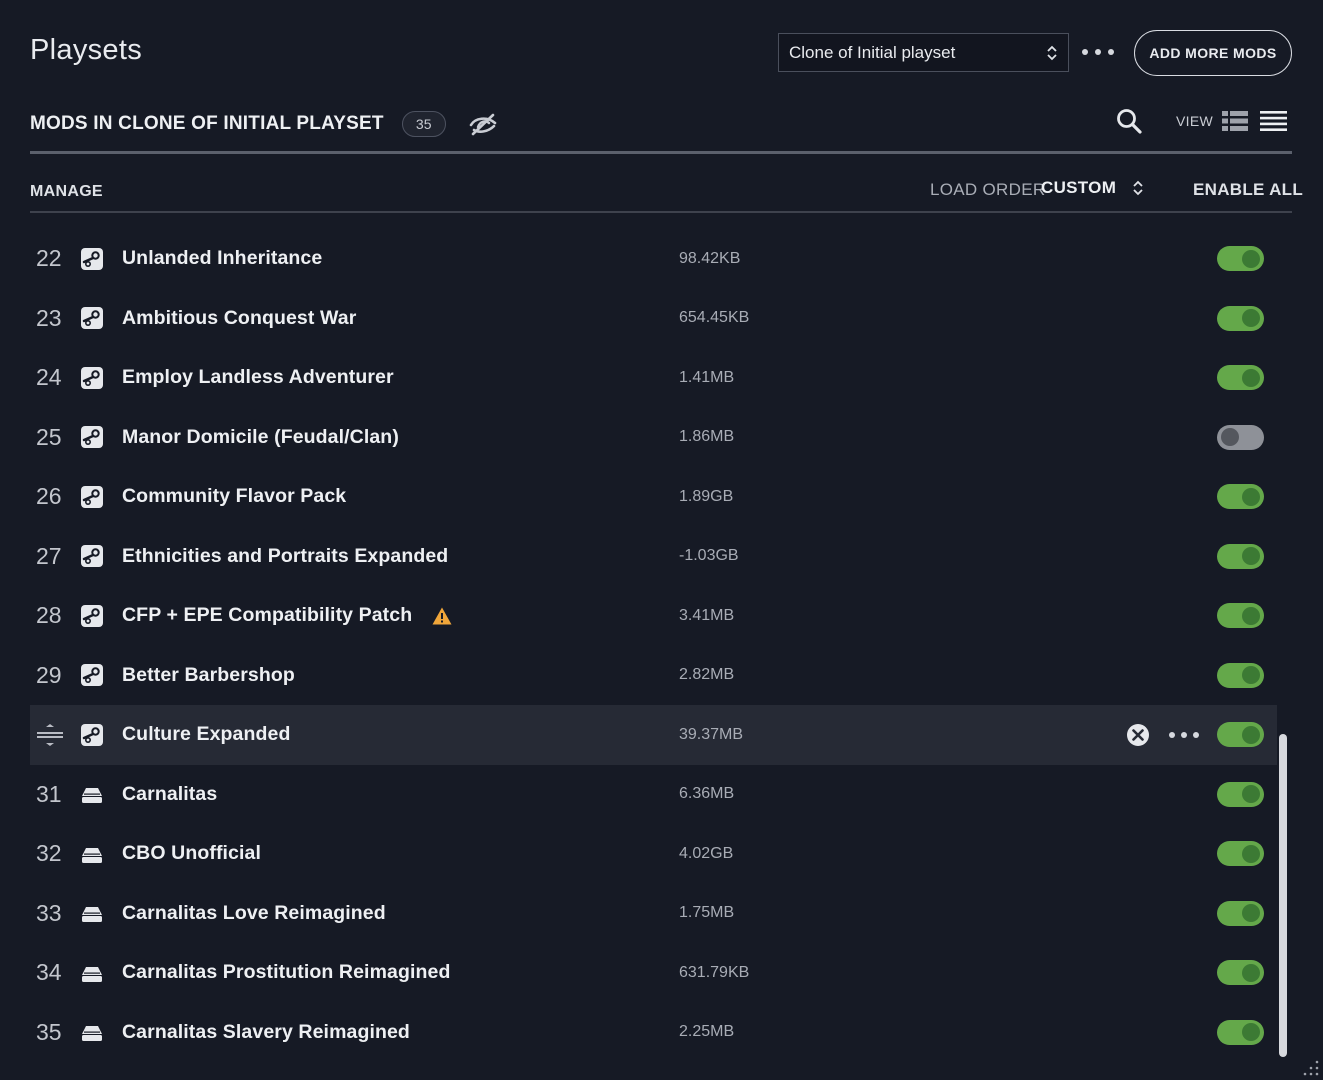  I want to click on mod-row: 22 Unlanded Inheritance 98.42KB, so click(653, 259).